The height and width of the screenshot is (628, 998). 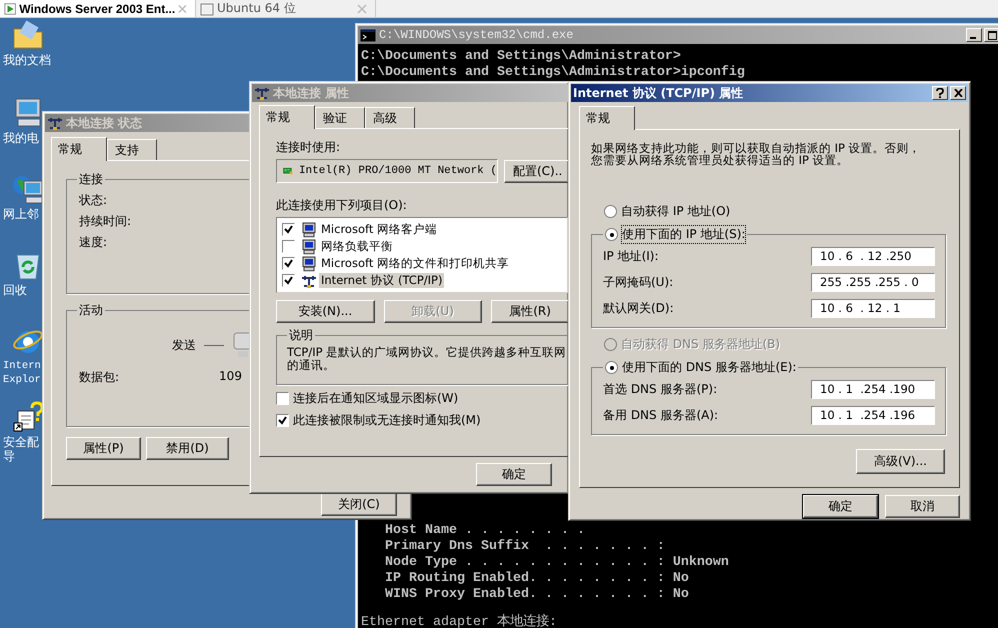 What do you see at coordinates (660, 389) in the screenshot?
I see `field-label: 首选 DNS 服务器(P):` at bounding box center [660, 389].